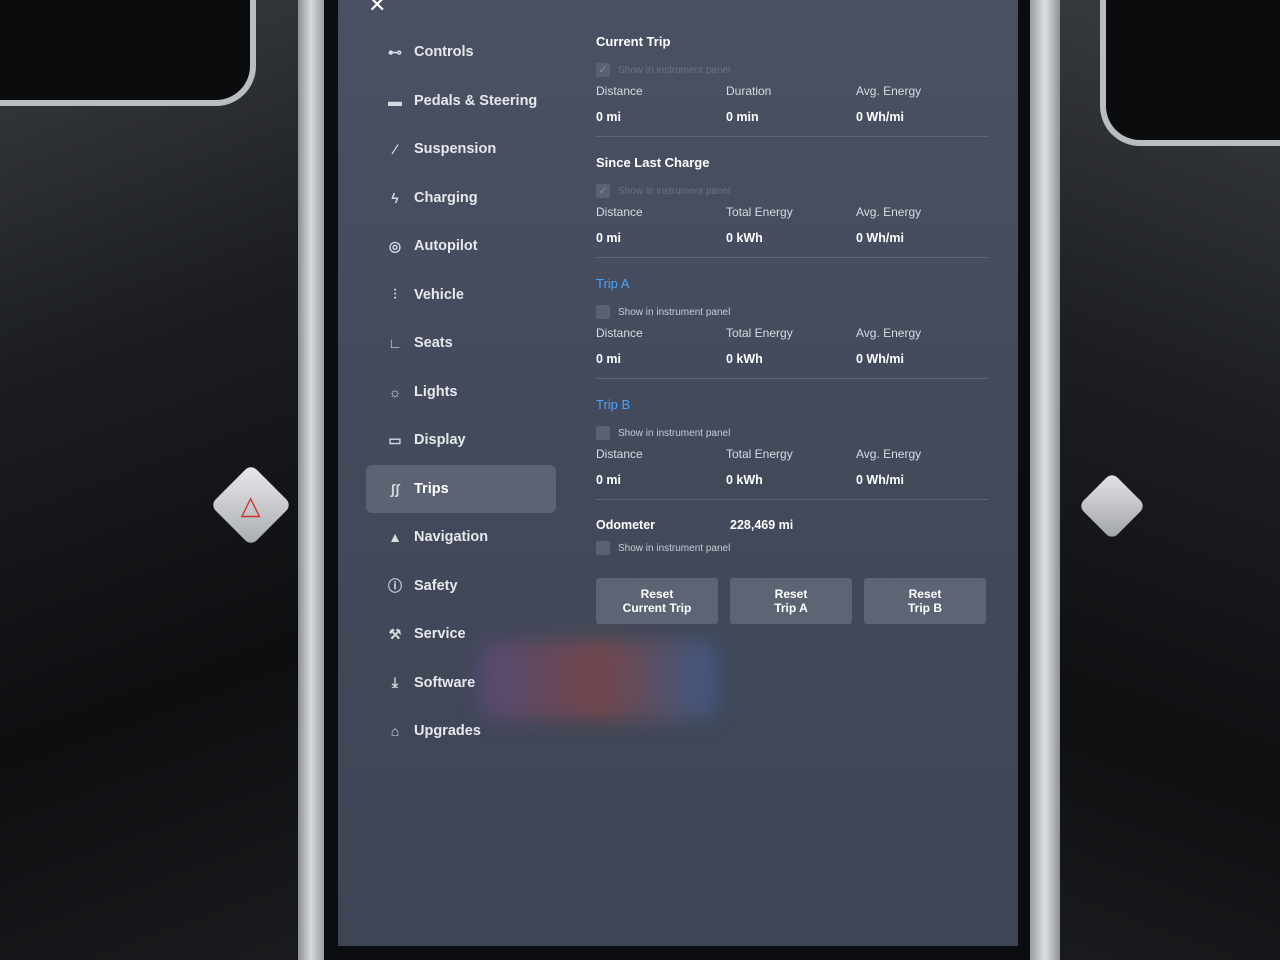 The width and height of the screenshot is (1280, 960). What do you see at coordinates (749, 91) in the screenshot?
I see `stat-label: Duration` at bounding box center [749, 91].